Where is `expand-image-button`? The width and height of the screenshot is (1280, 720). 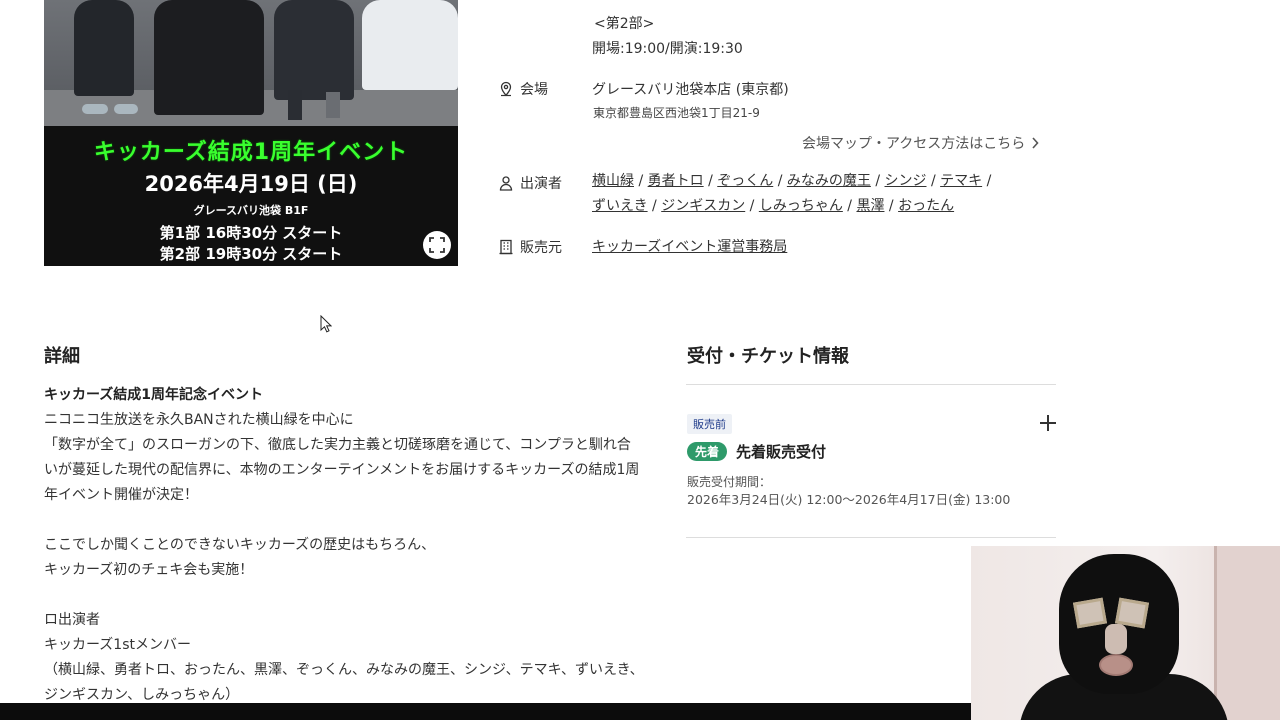 expand-image-button is located at coordinates (437, 245).